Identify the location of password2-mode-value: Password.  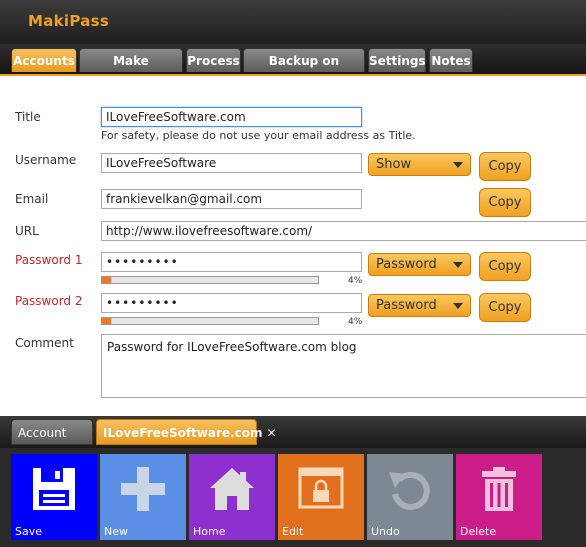
(406, 305).